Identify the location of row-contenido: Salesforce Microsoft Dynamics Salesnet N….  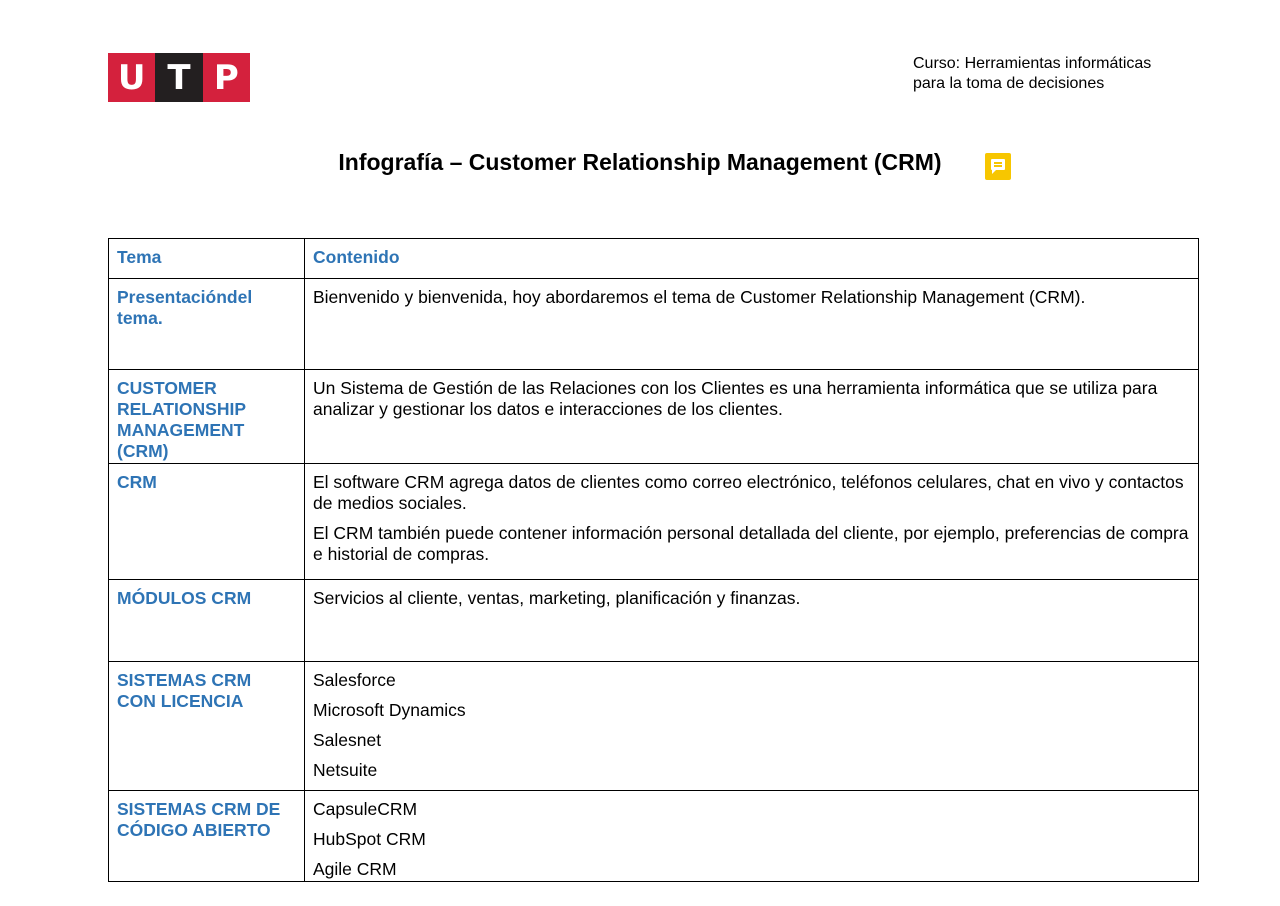
(751, 726).